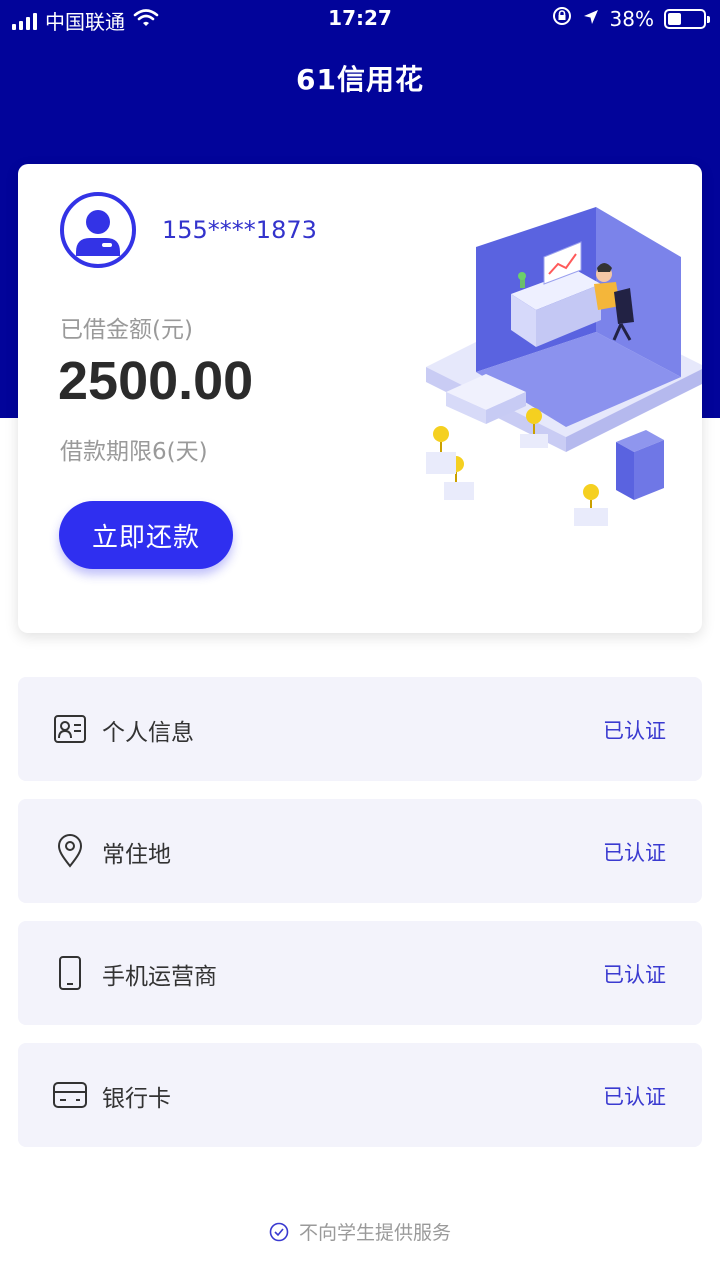 This screenshot has height=1280, width=720. What do you see at coordinates (360, 79) in the screenshot?
I see `page-title: 61信用花` at bounding box center [360, 79].